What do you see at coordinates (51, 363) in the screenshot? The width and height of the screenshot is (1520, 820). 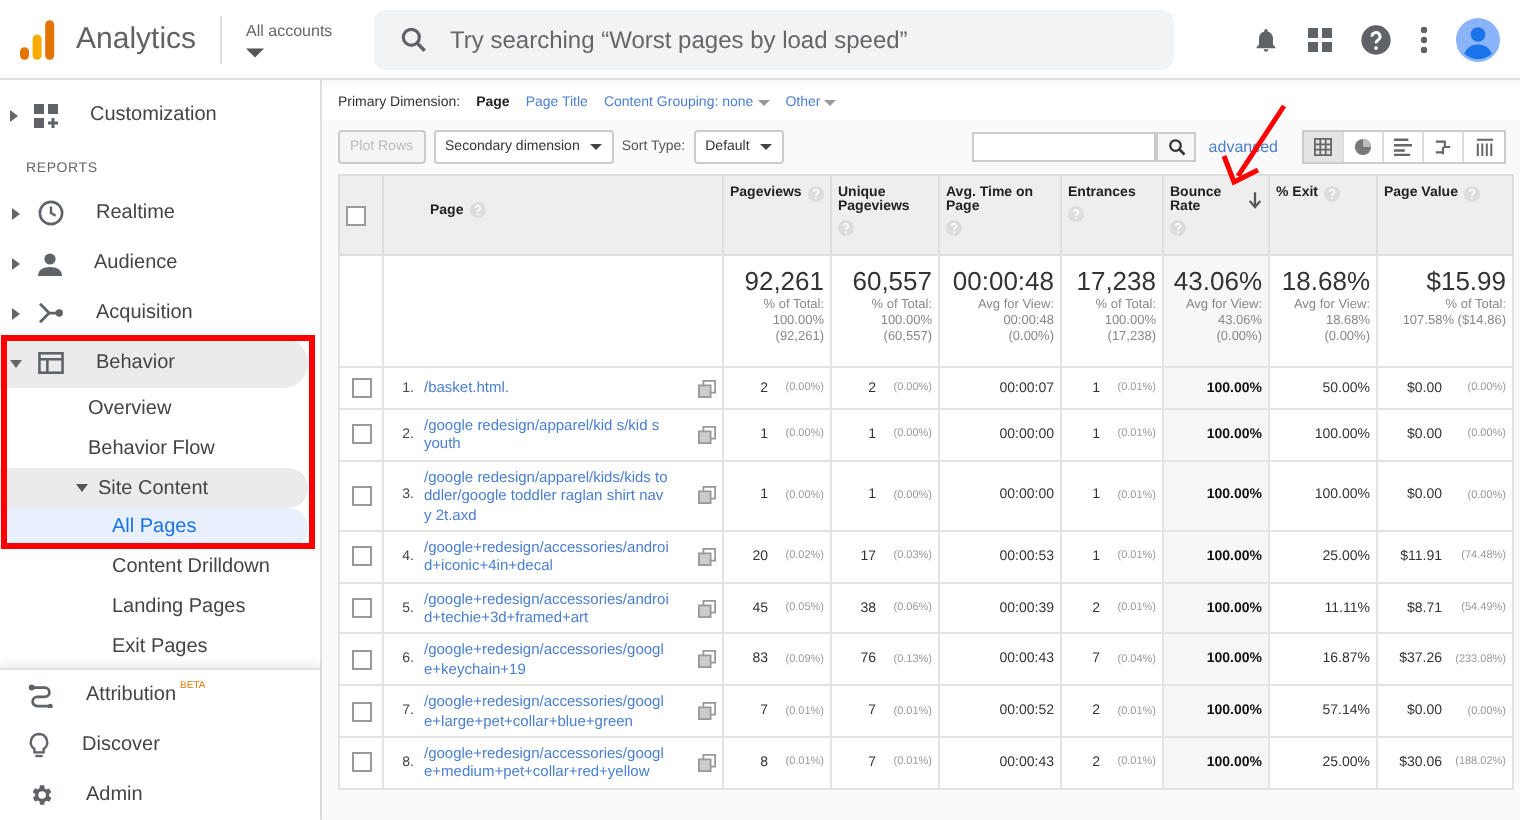 I see `browser-window-icon` at bounding box center [51, 363].